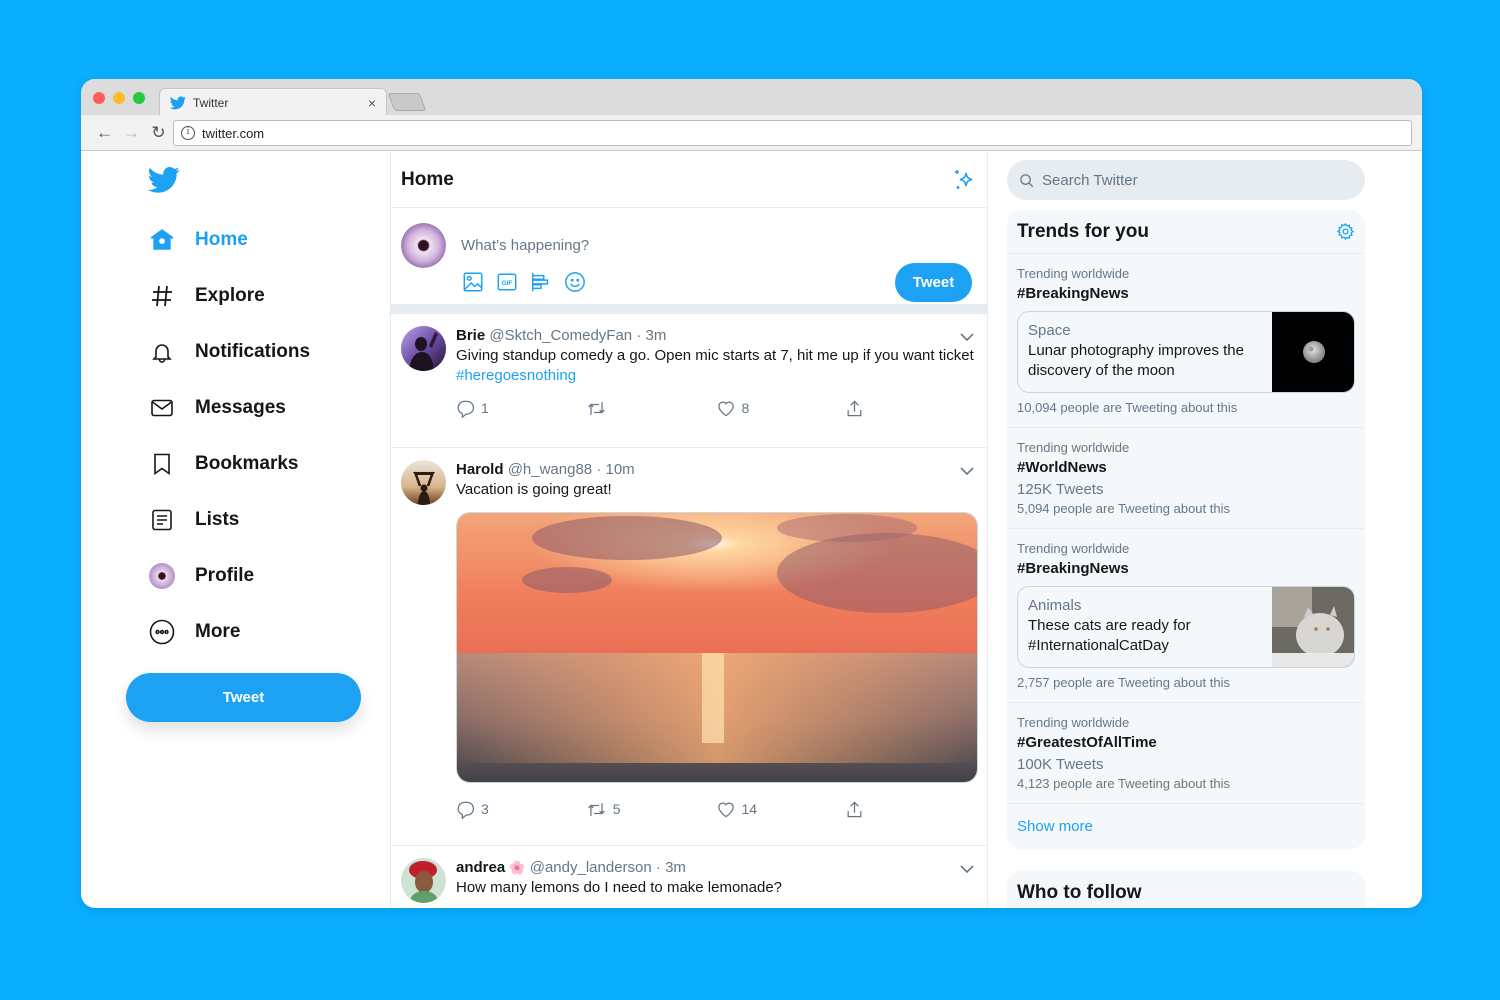  I want to click on home-icon, so click(162, 240).